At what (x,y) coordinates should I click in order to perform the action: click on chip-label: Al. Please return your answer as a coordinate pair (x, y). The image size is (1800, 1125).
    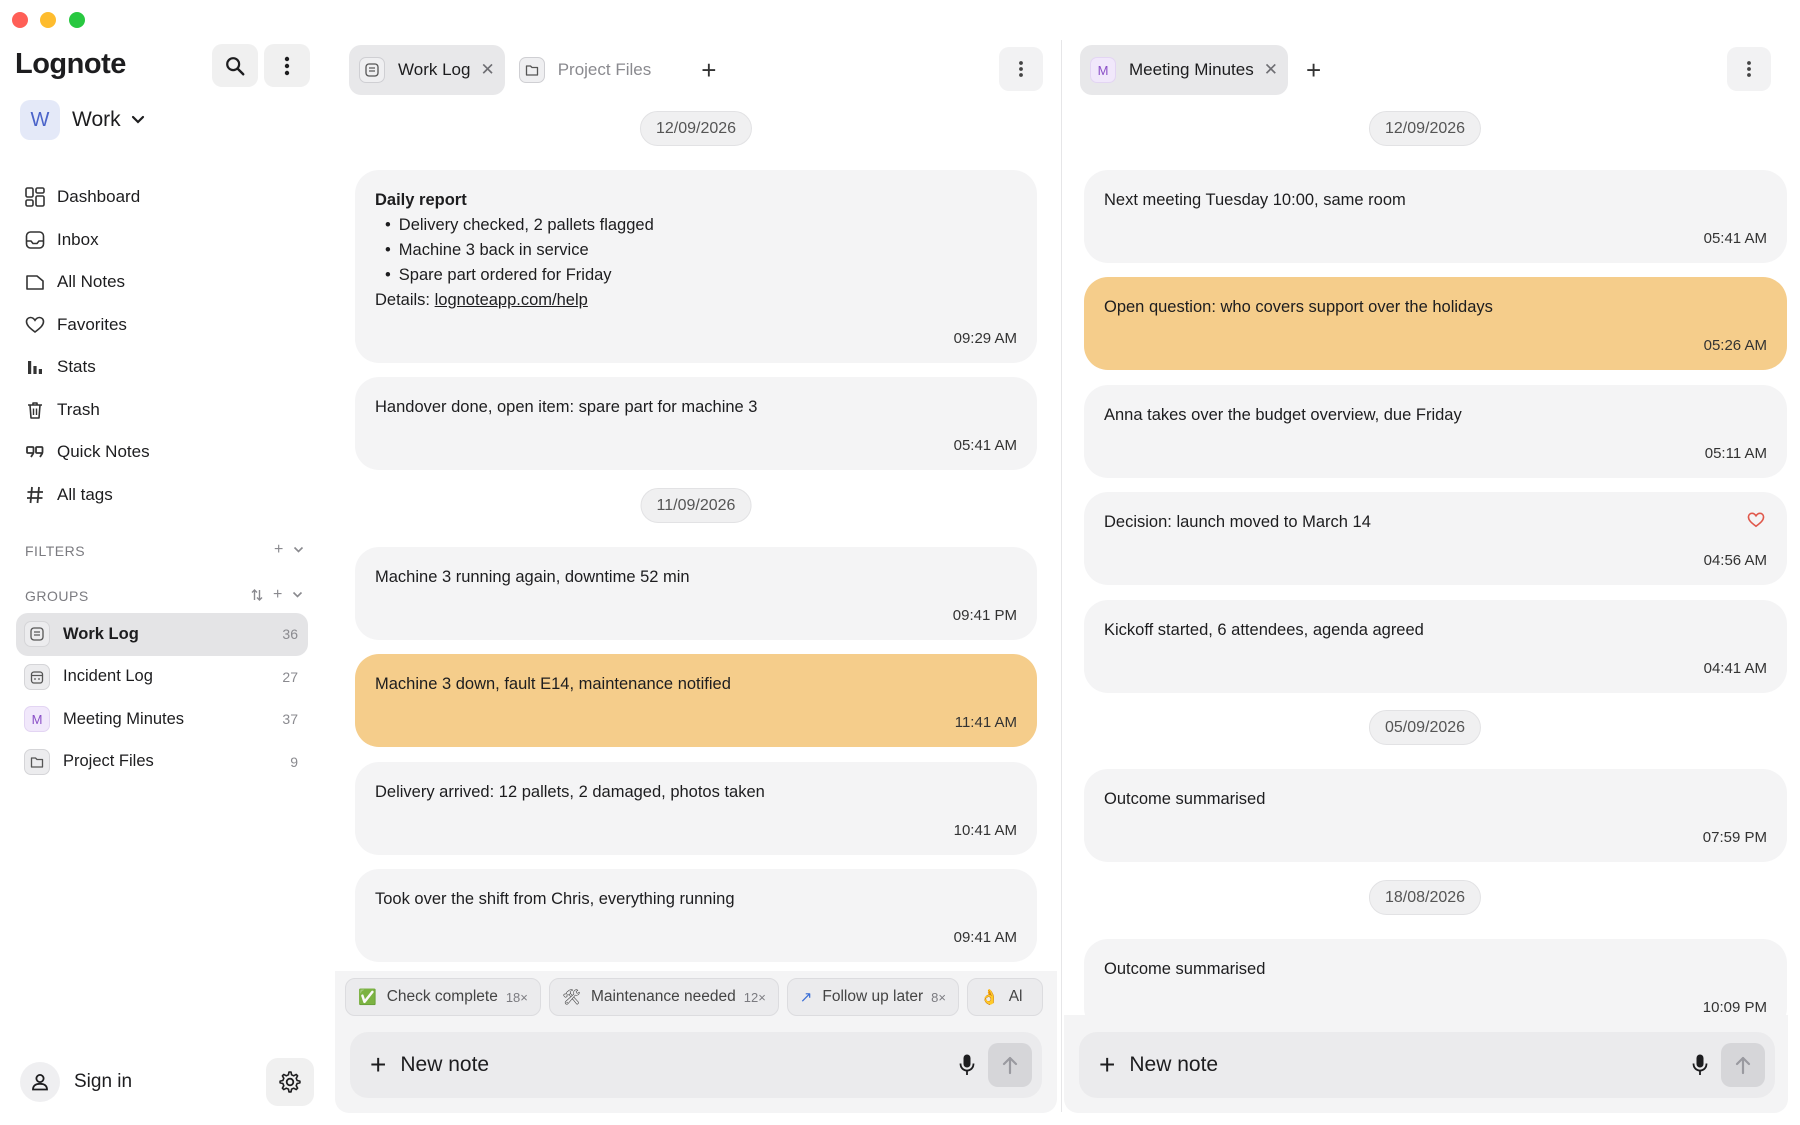
    Looking at the image, I should click on (1015, 996).